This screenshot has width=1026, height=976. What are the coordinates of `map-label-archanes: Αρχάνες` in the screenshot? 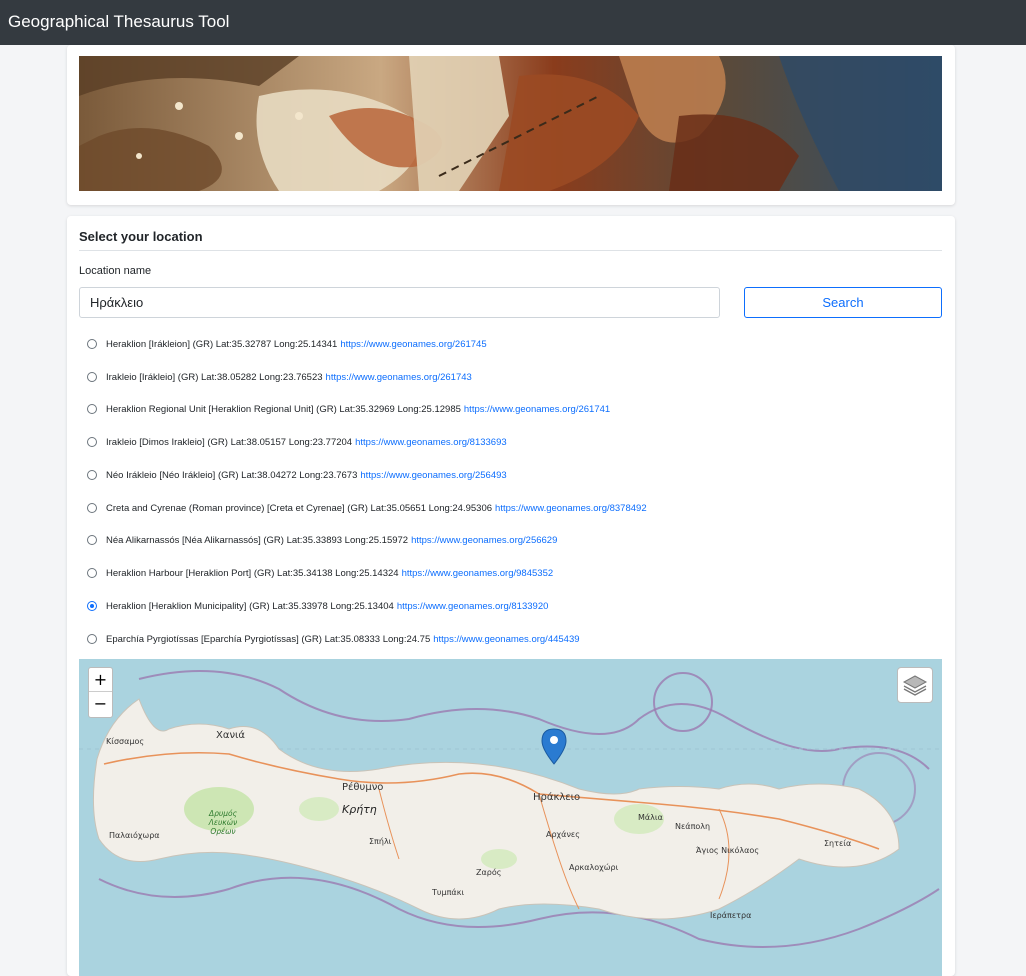 It's located at (563, 834).